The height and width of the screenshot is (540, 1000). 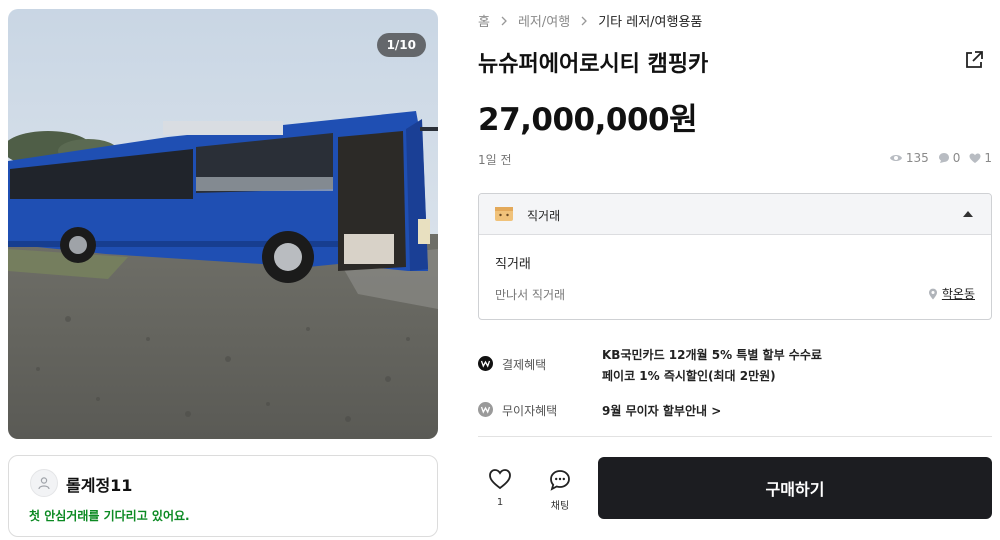 What do you see at coordinates (485, 363) in the screenshot?
I see `payment-benefit-icon` at bounding box center [485, 363].